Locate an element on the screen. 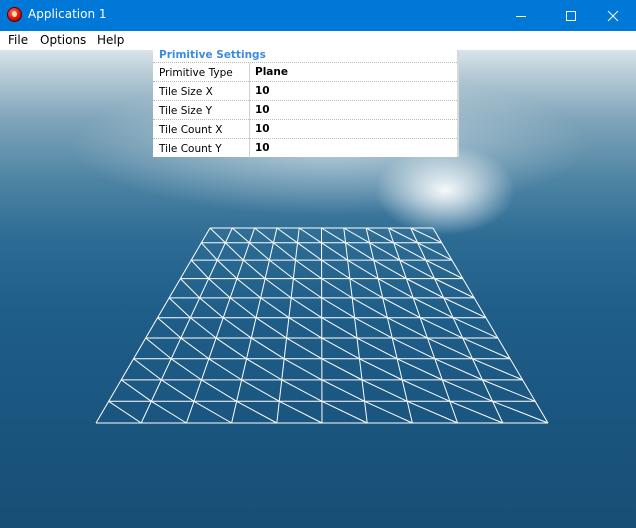 The width and height of the screenshot is (636, 528). close-button is located at coordinates (613, 15).